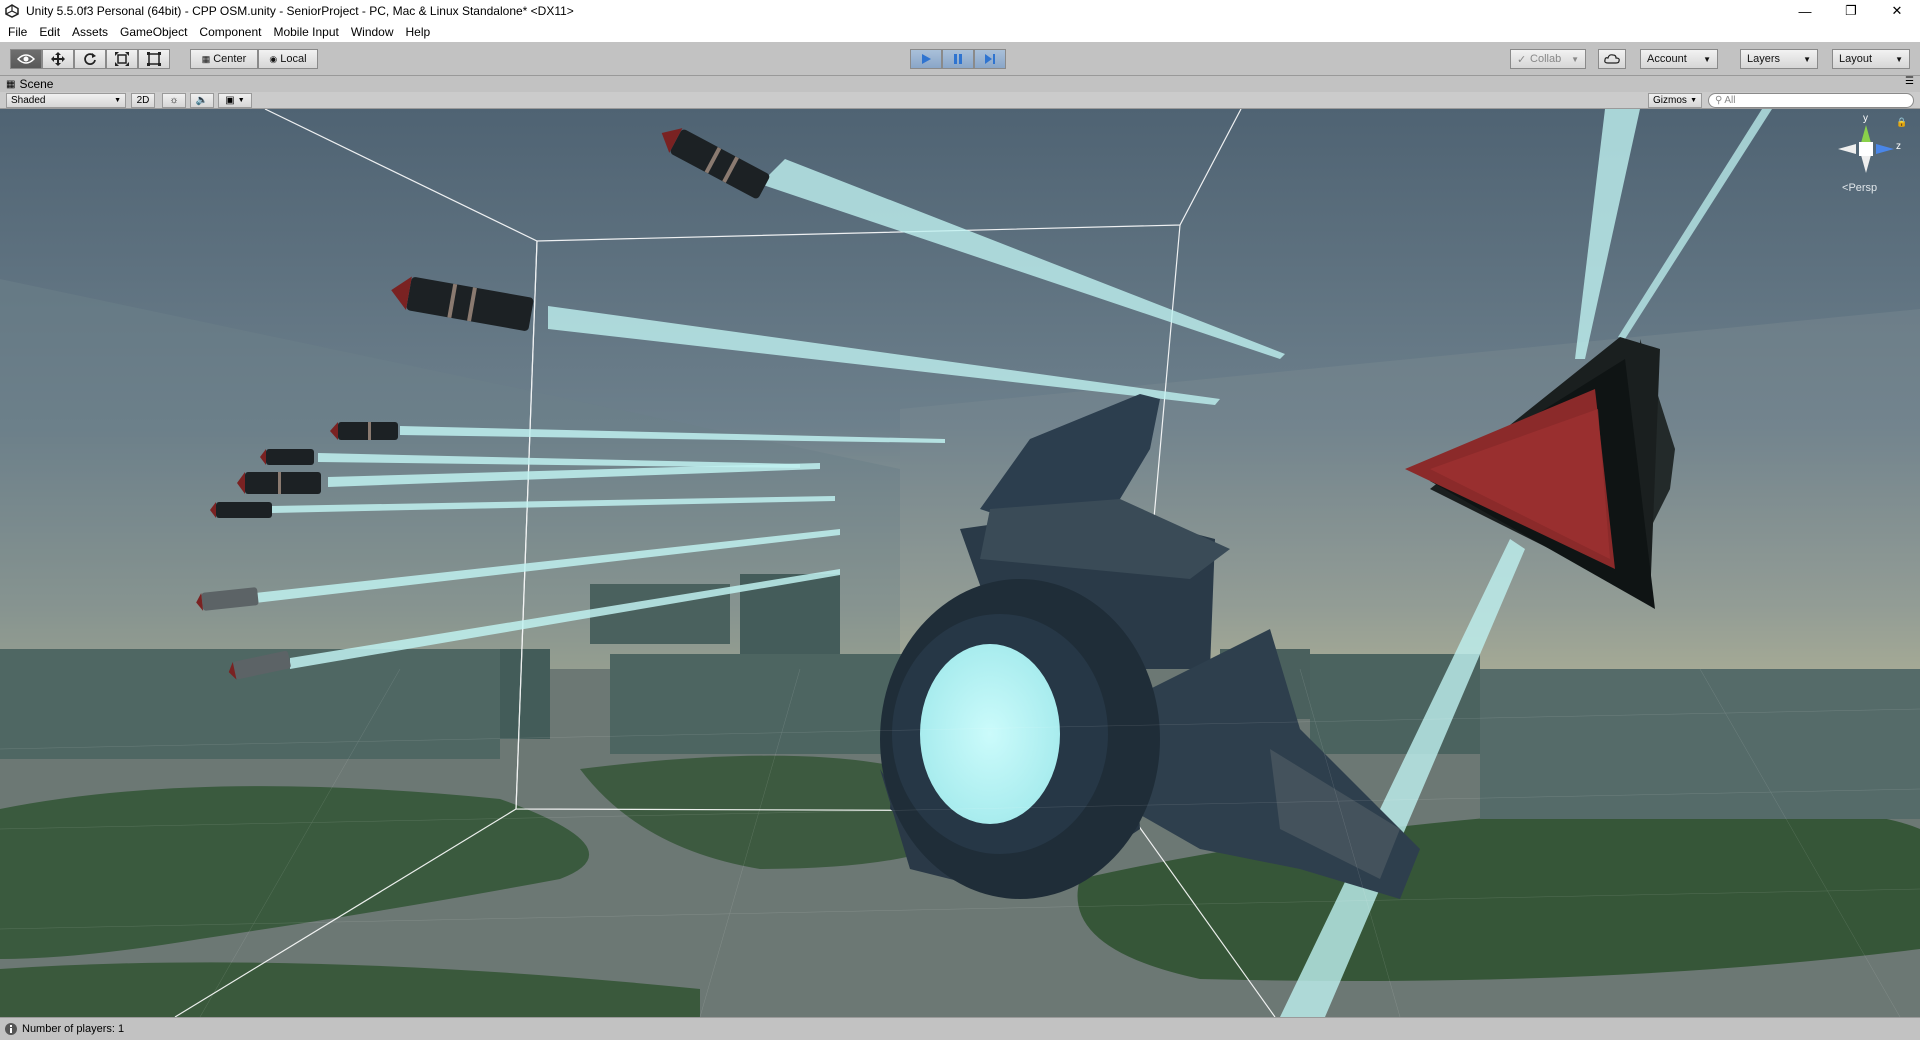 This screenshot has height=1040, width=1920. I want to click on 2d-toggle: 2D, so click(143, 100).